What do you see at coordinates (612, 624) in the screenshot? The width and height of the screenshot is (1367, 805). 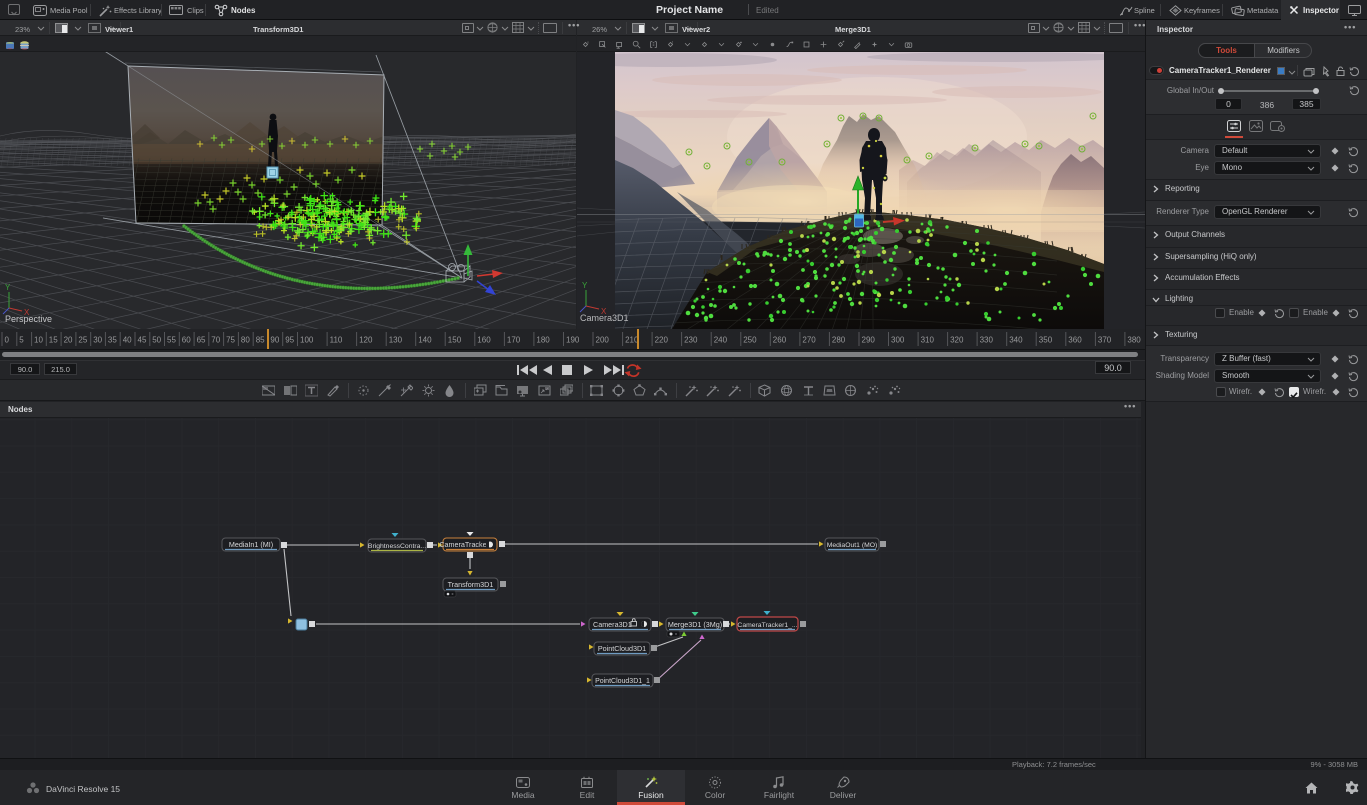 I see `svg-text: Camera3D1` at bounding box center [612, 624].